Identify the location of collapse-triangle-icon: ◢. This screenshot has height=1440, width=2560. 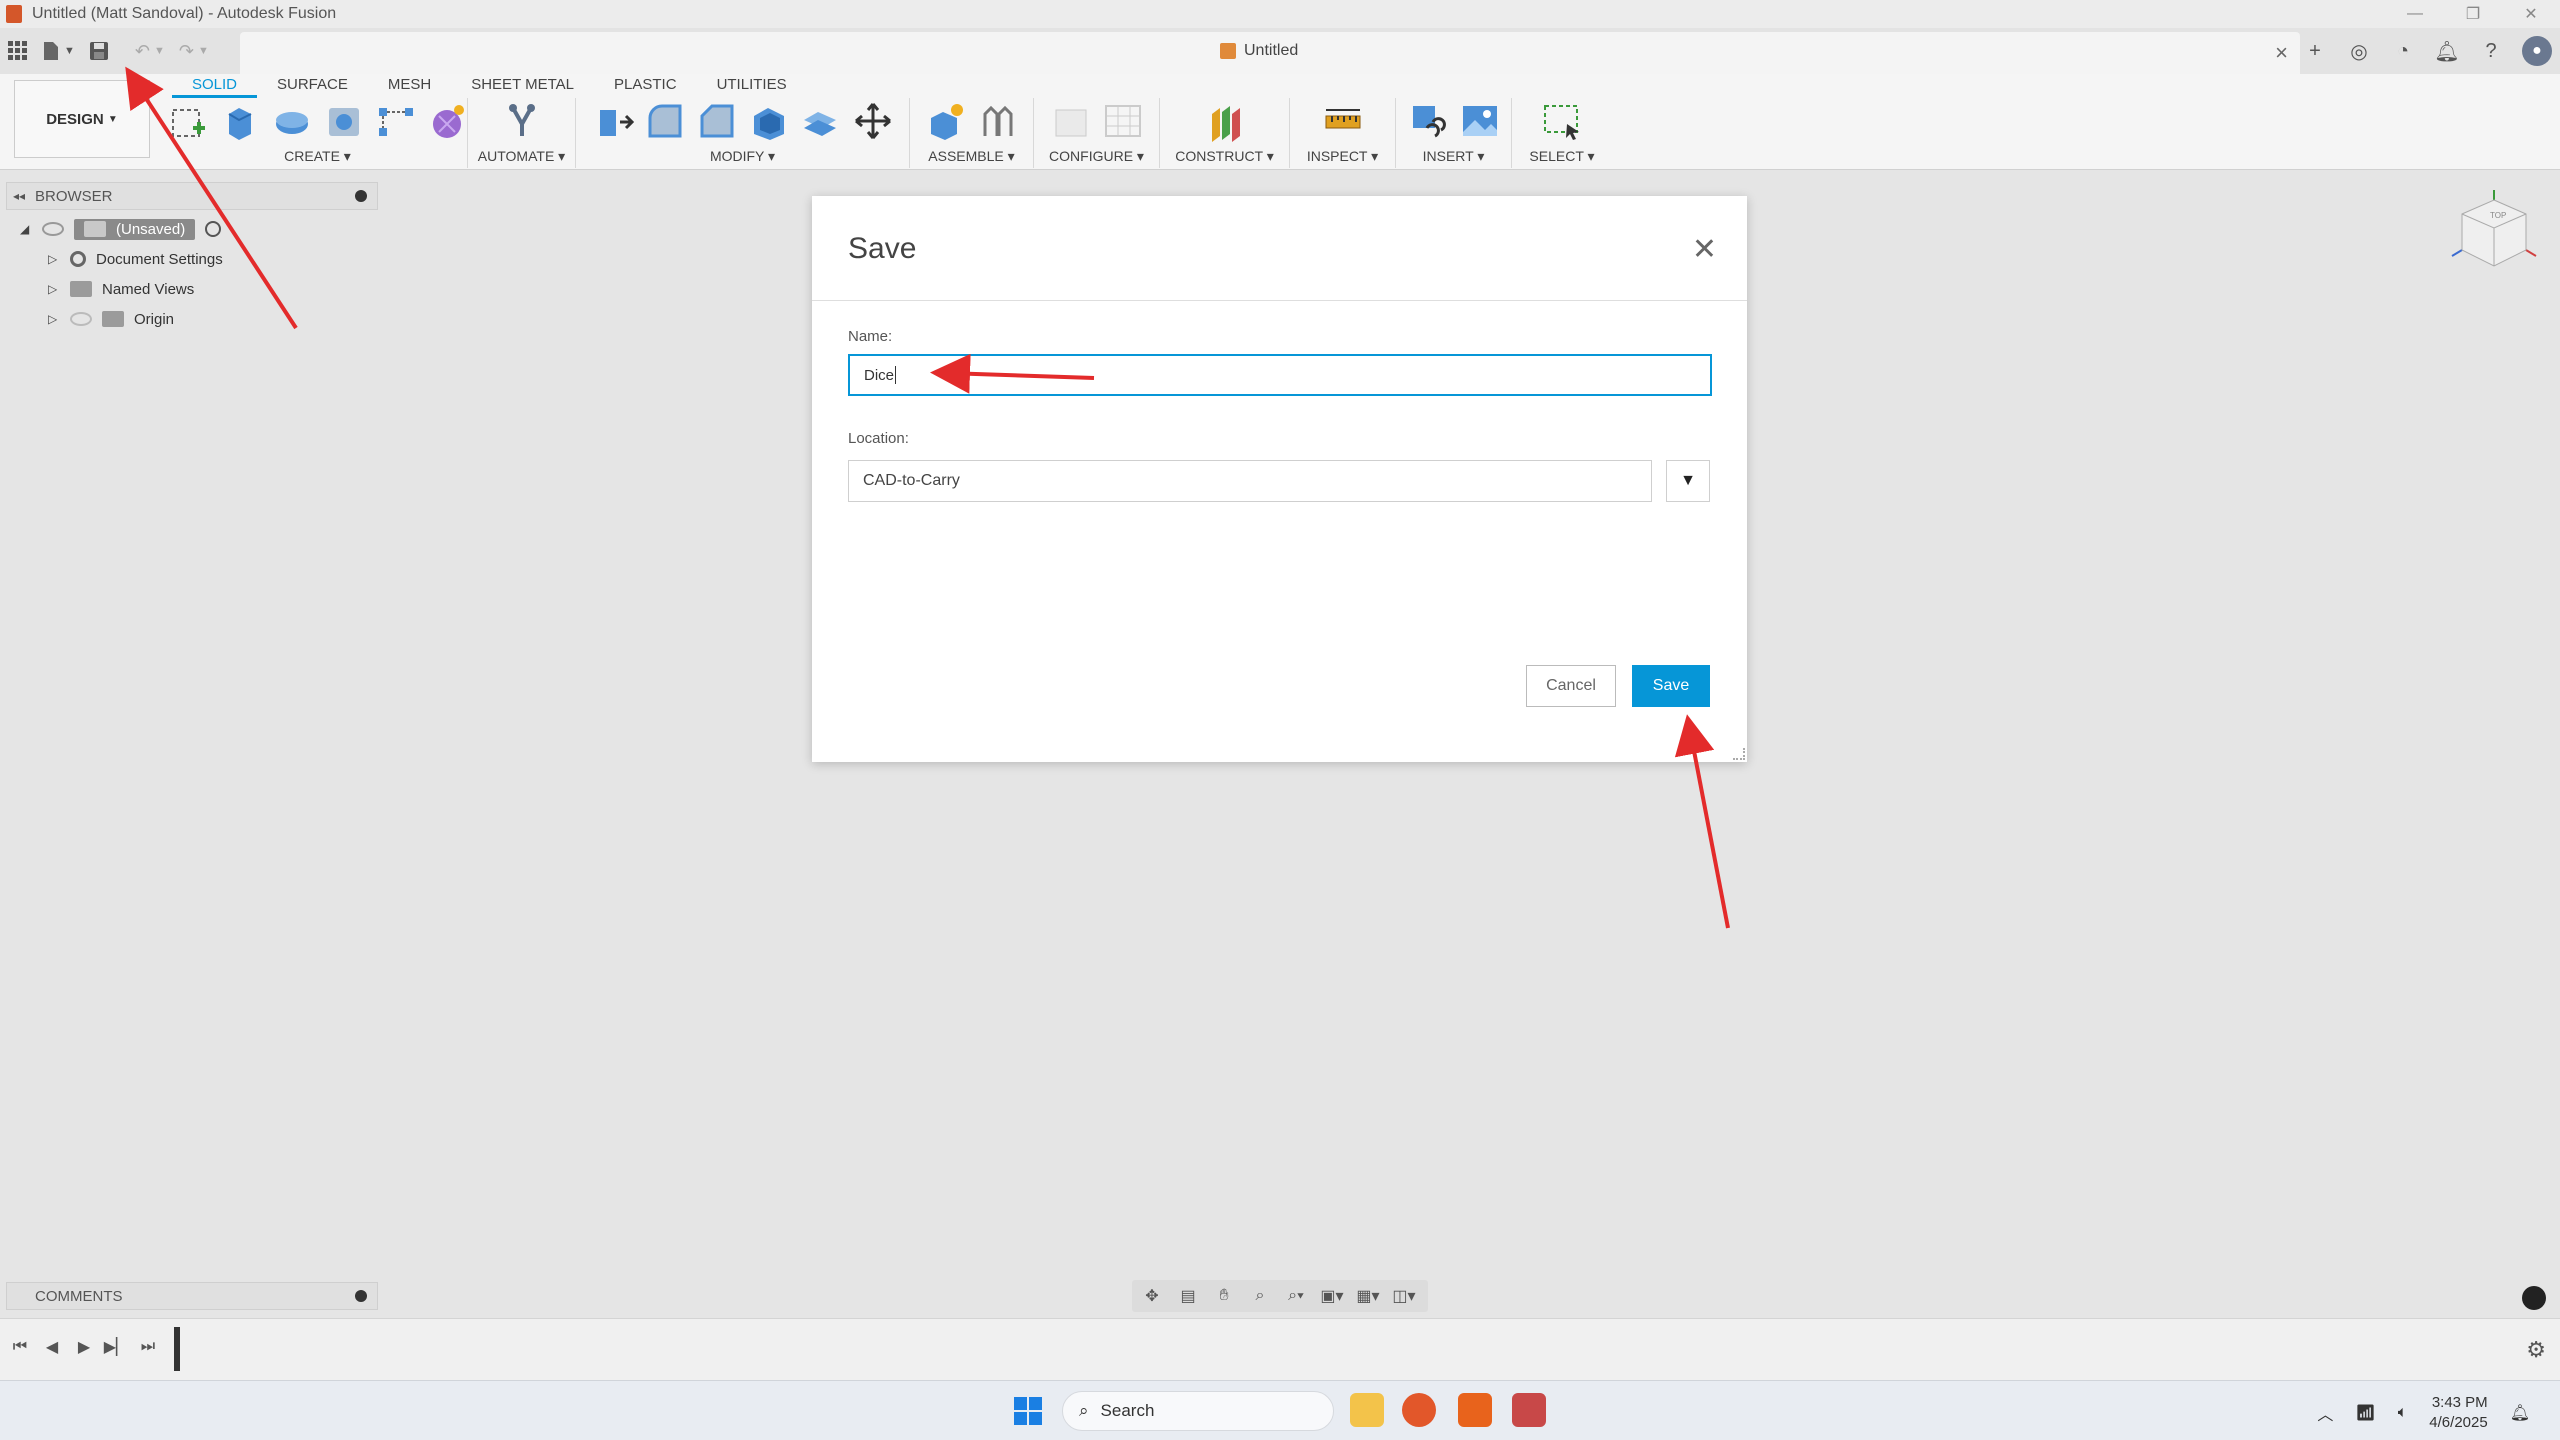
(26, 229).